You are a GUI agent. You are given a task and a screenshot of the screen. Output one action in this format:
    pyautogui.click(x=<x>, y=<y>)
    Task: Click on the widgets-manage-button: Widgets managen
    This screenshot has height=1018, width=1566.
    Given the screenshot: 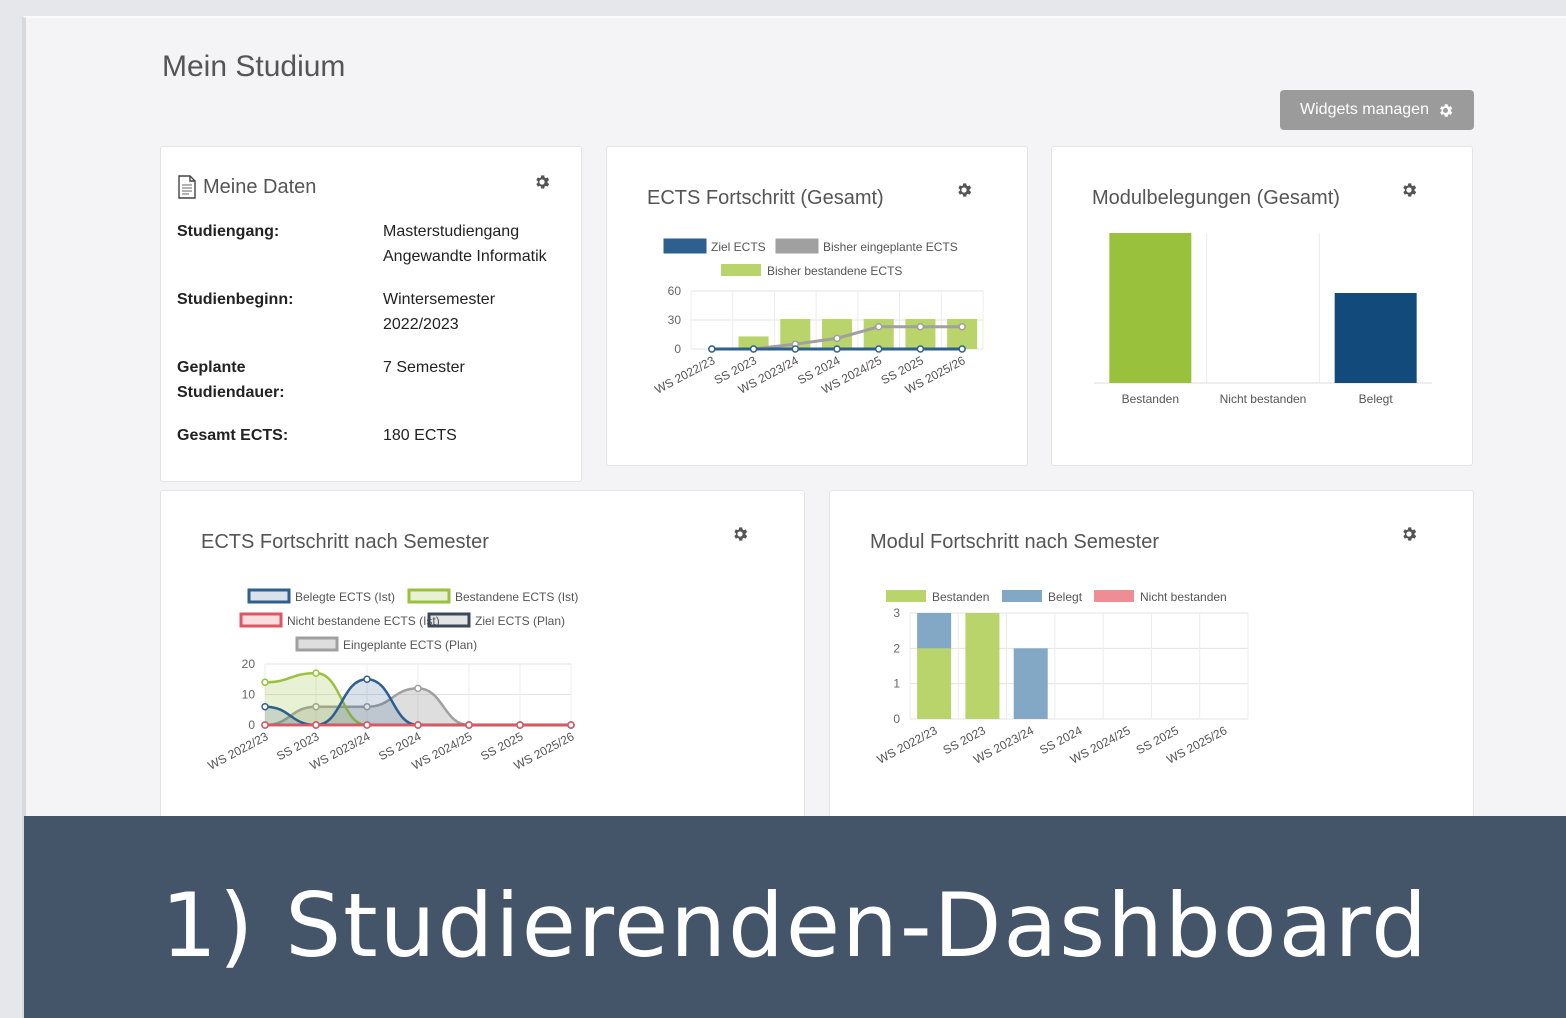 What is the action you would take?
    pyautogui.click(x=1377, y=110)
    